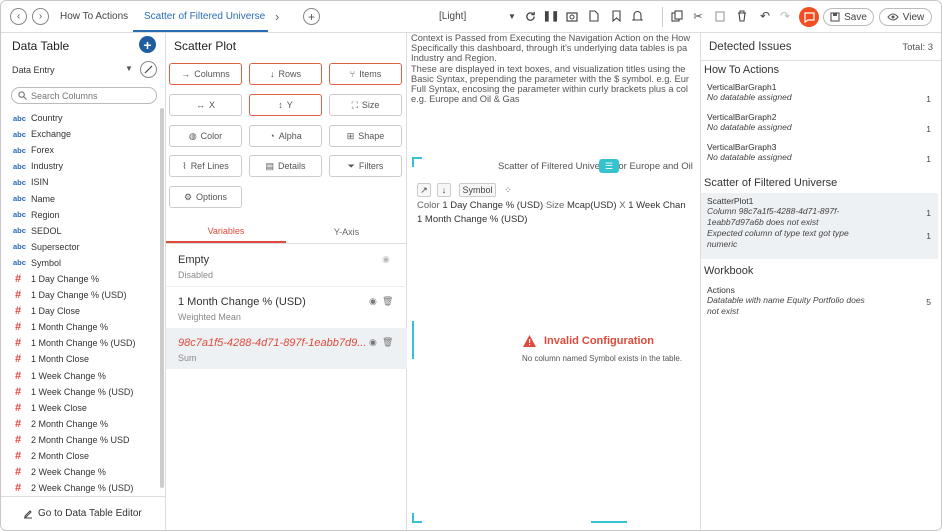 The image size is (942, 531). Describe the element at coordinates (530, 16) in the screenshot. I see `refresh-icon` at that location.